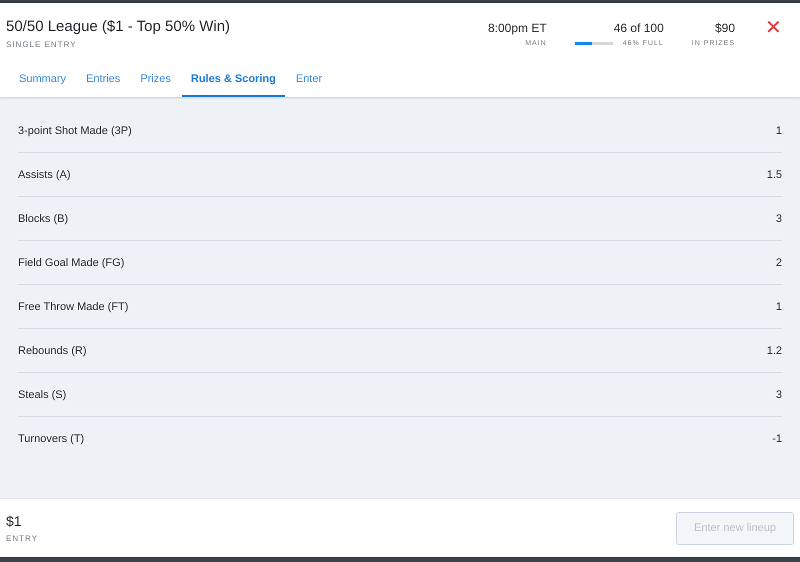 Image resolution: width=800 pixels, height=562 pixels. What do you see at coordinates (22, 538) in the screenshot?
I see `entry-label: ENTRY` at bounding box center [22, 538].